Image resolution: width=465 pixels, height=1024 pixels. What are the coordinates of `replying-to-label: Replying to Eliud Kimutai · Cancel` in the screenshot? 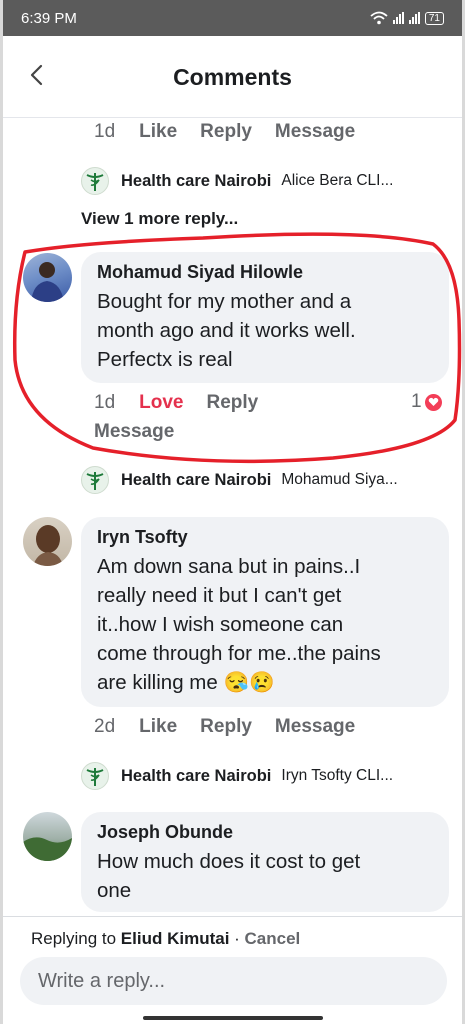 It's located at (166, 938).